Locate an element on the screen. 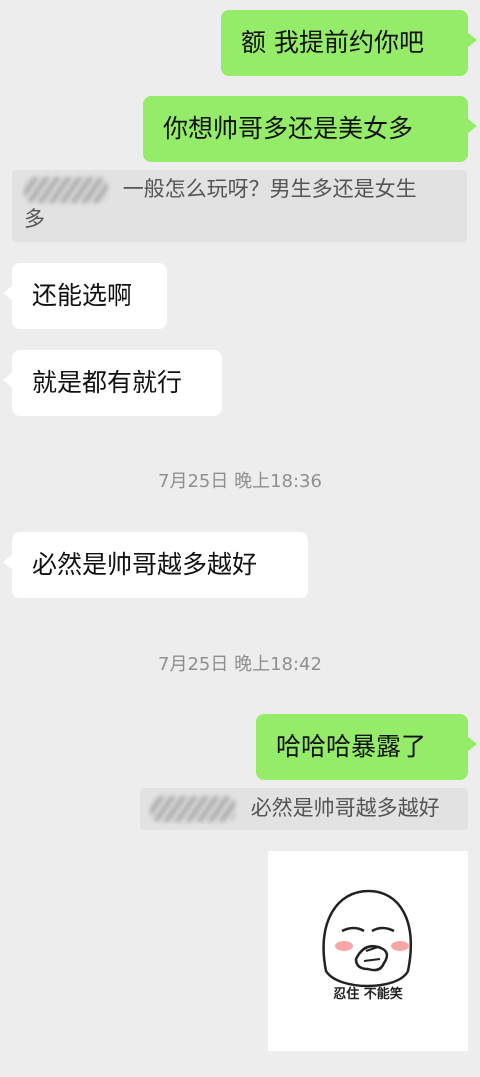 The width and height of the screenshot is (480, 1077). sticker-caption: 忍住 不能笑 is located at coordinates (368, 994).